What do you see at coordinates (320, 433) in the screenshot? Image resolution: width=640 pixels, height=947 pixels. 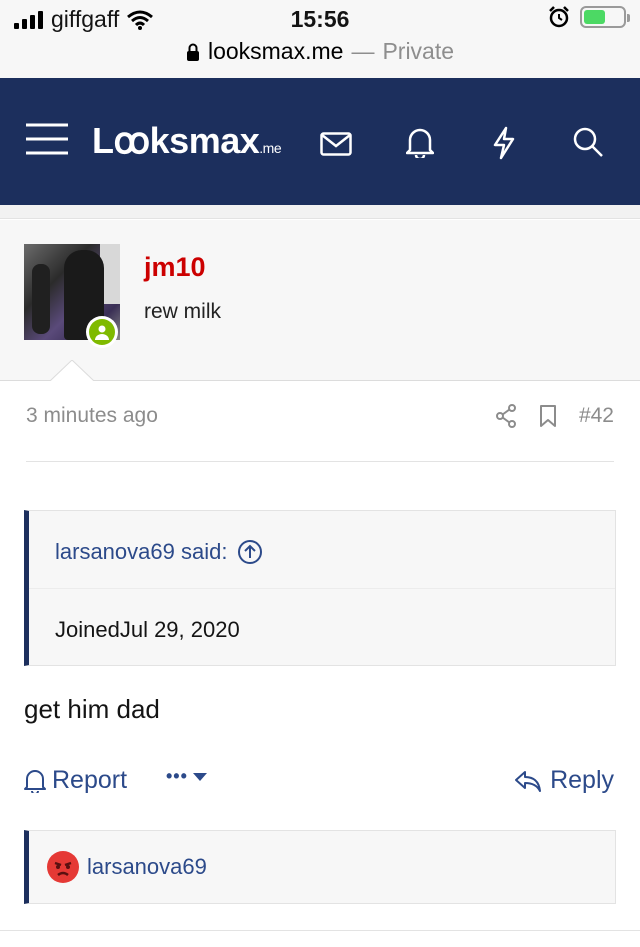 I see `post-meta: 3 minutes ago #42` at bounding box center [320, 433].